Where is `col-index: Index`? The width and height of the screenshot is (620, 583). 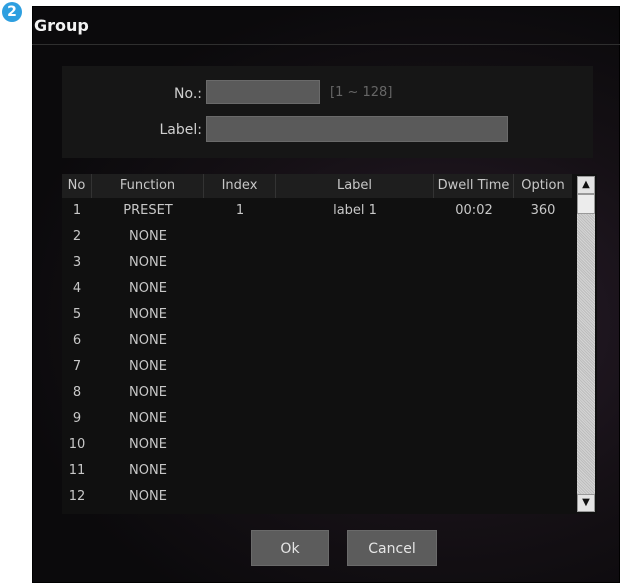 col-index: Index is located at coordinates (240, 186).